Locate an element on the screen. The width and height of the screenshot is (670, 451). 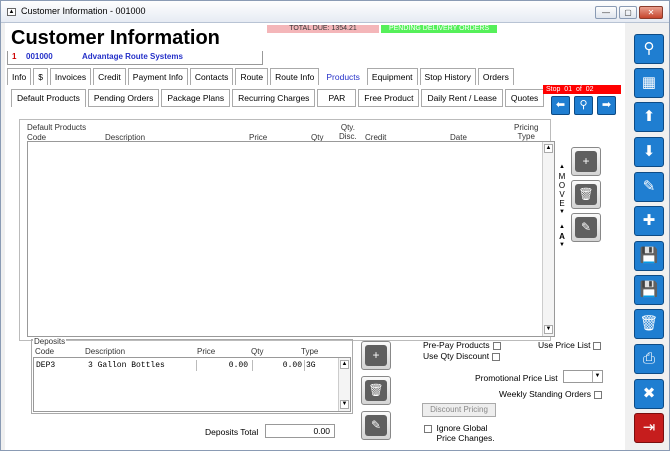
move-control: ▲ M O V E ▼ ▲ A ▼ is located at coordinates (562, 206).